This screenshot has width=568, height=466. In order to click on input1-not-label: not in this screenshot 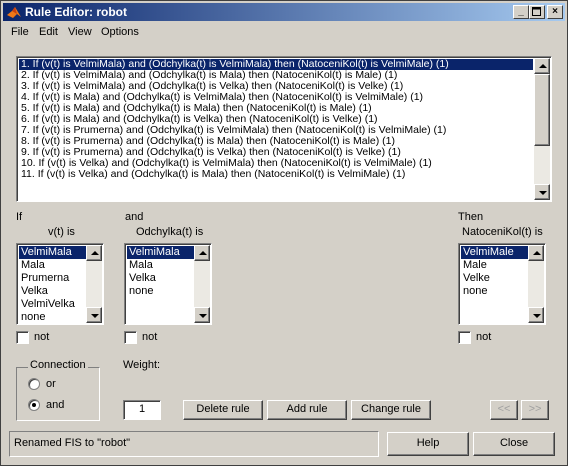, I will do `click(42, 337)`.